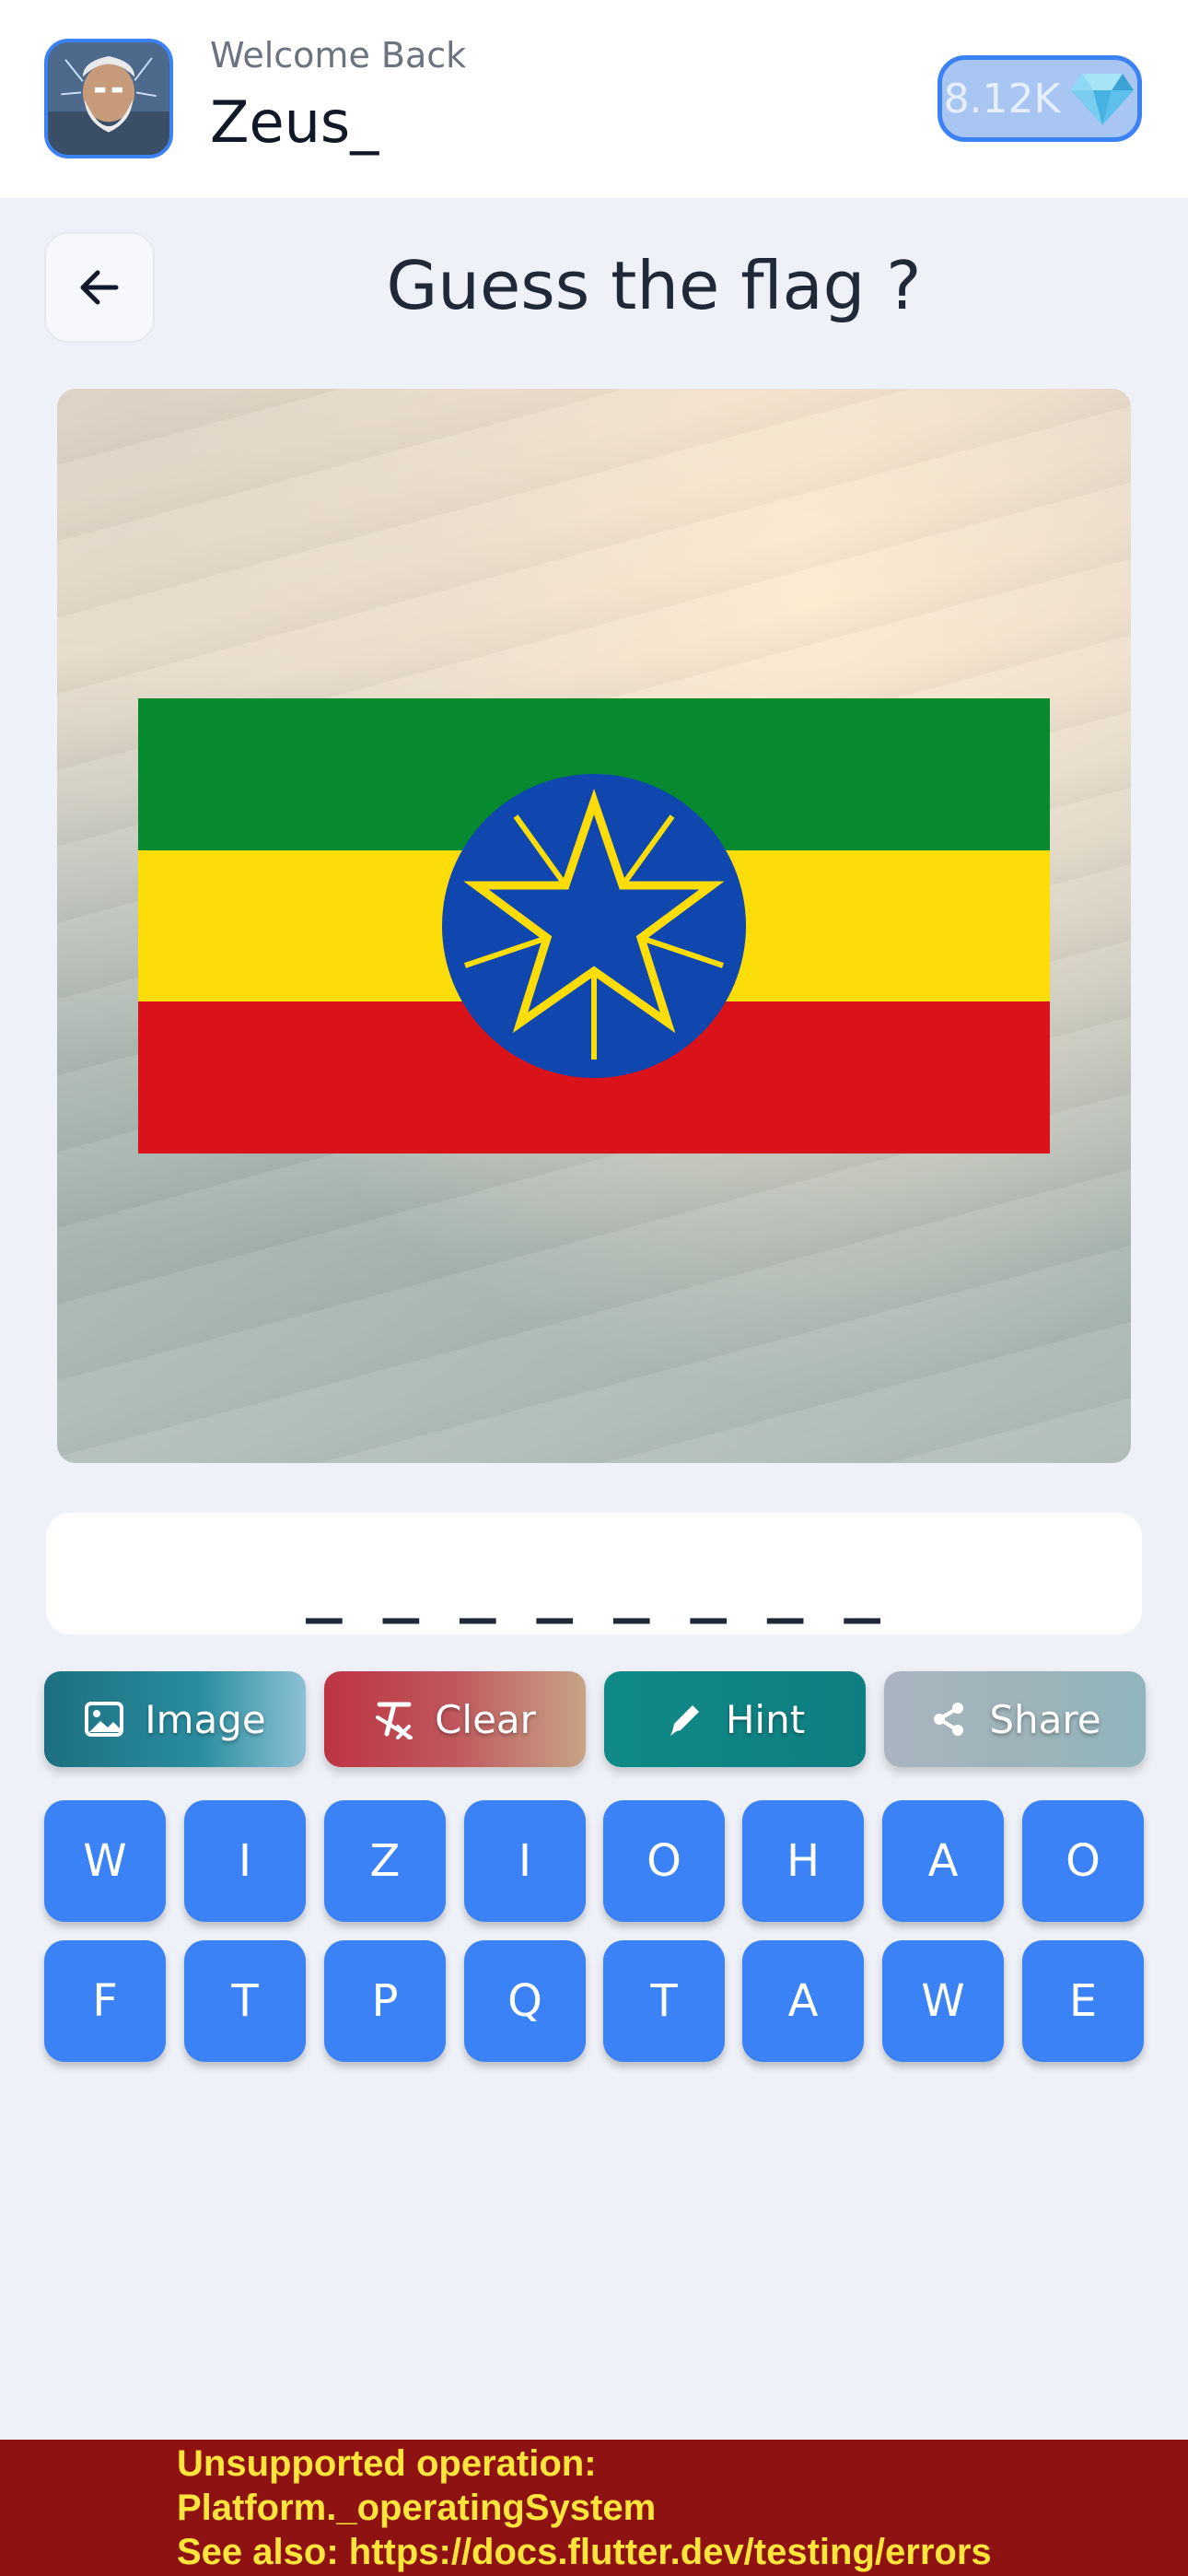  I want to click on ethiopia-flag-image, so click(594, 925).